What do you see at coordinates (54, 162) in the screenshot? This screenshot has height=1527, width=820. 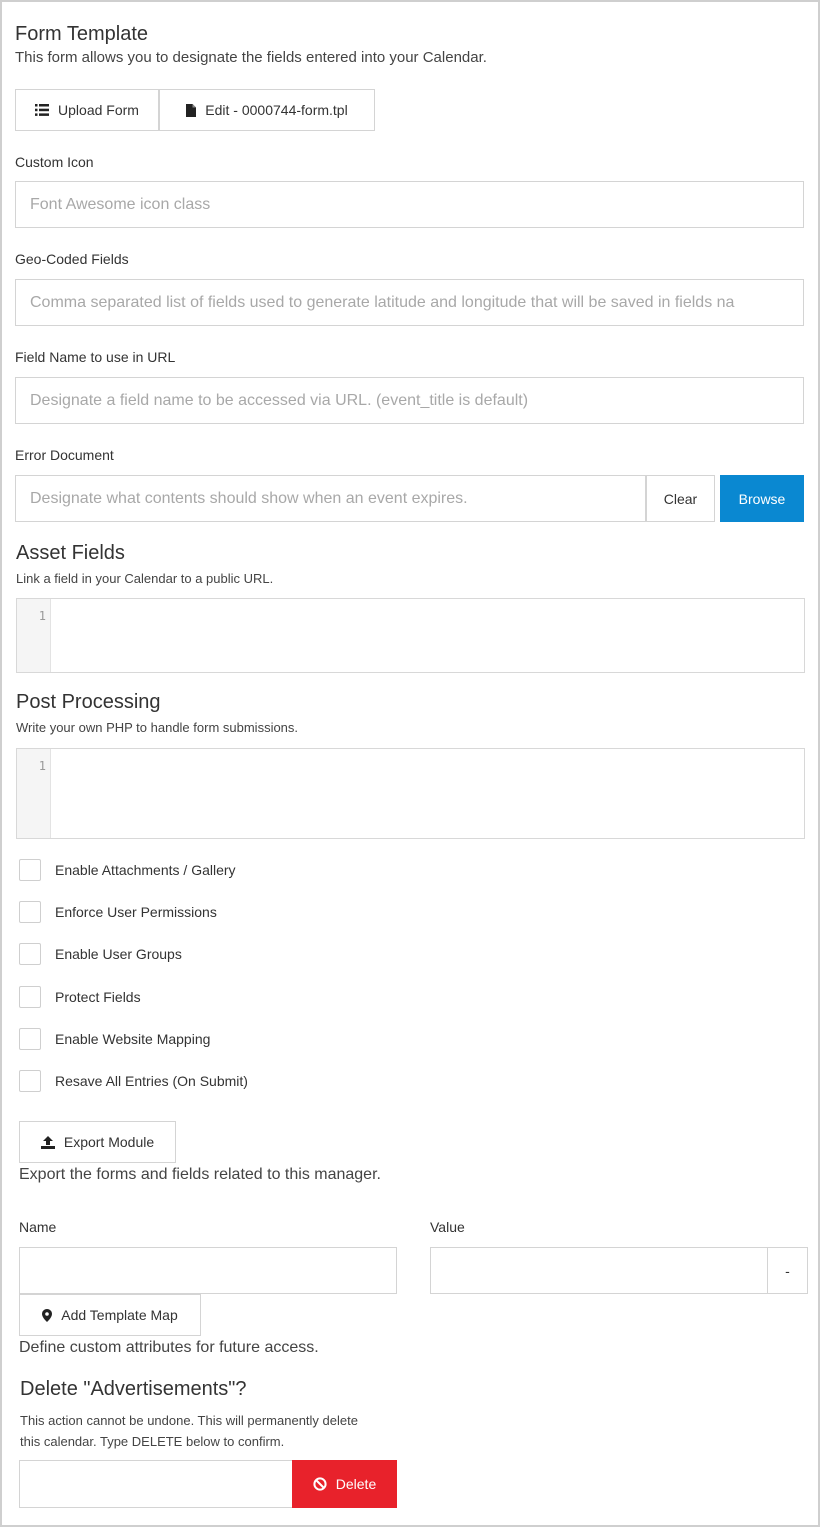 I see `custom-icon-label: Custom Icon` at bounding box center [54, 162].